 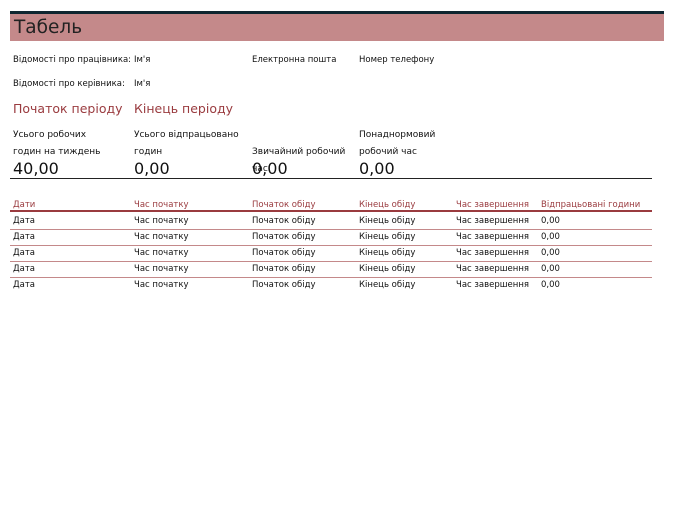 I want to click on overtime-hours-value: 0,00, so click(x=377, y=168).